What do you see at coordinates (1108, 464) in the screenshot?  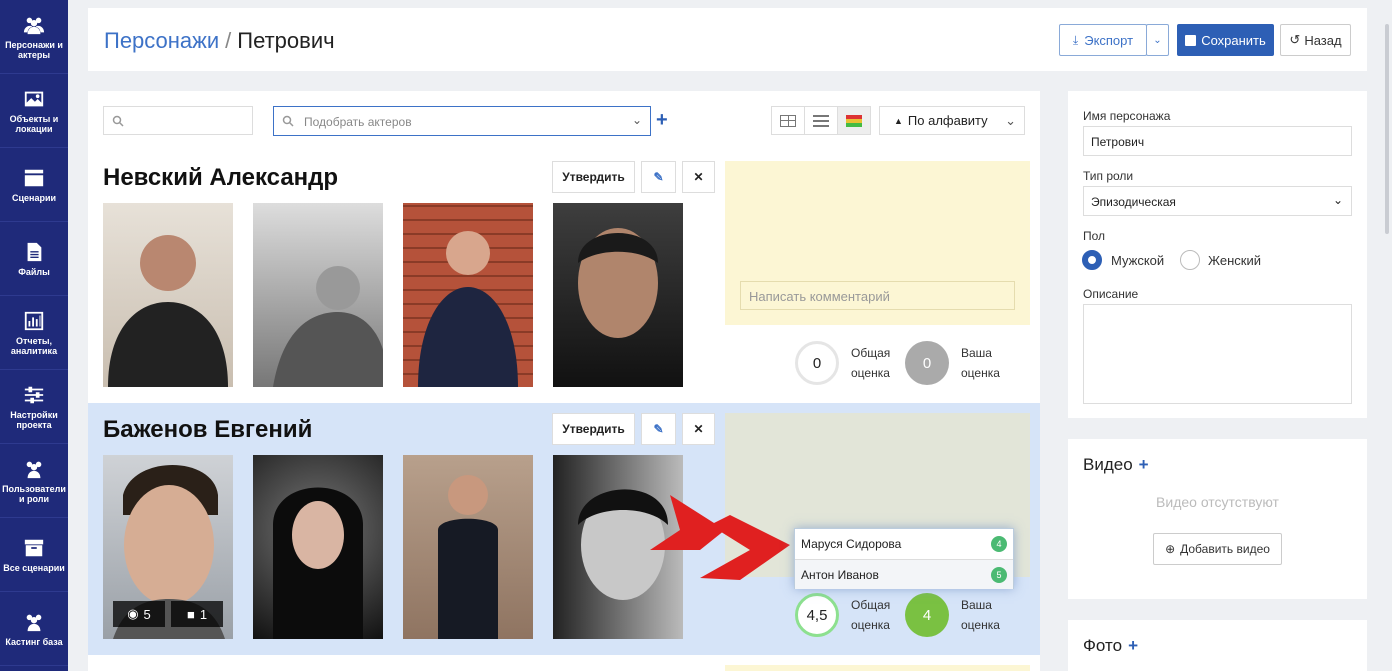 I see `video-title-text: Видео` at bounding box center [1108, 464].